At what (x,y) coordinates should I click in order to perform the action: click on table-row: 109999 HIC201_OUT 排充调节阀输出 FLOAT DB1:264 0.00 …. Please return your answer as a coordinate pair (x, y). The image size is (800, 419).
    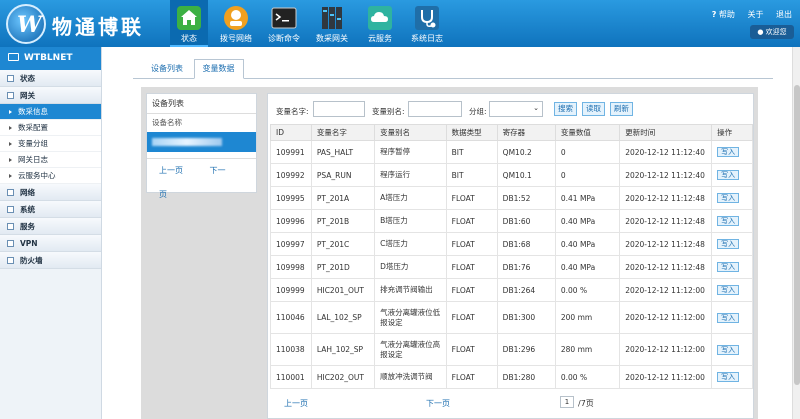
    Looking at the image, I should click on (511, 290).